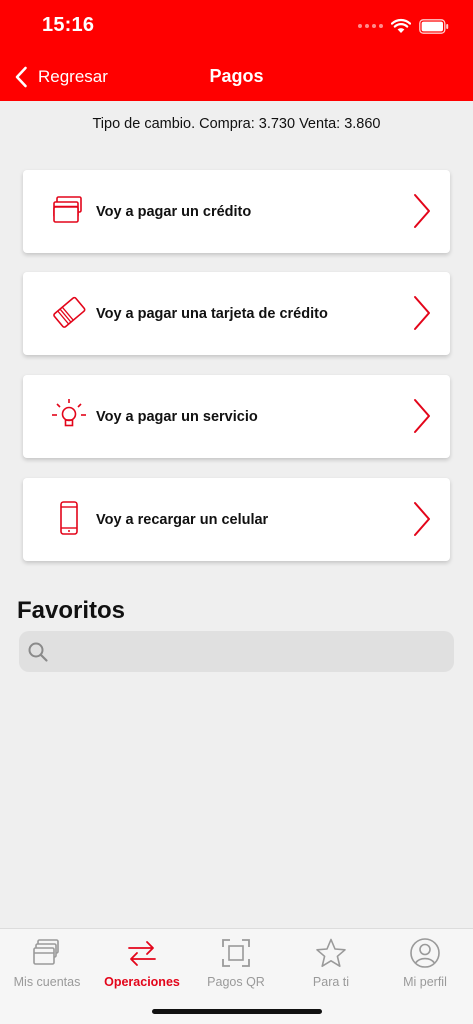  Describe the element at coordinates (177, 416) in the screenshot. I see `option-label: Voy a pagar un servicio` at that location.